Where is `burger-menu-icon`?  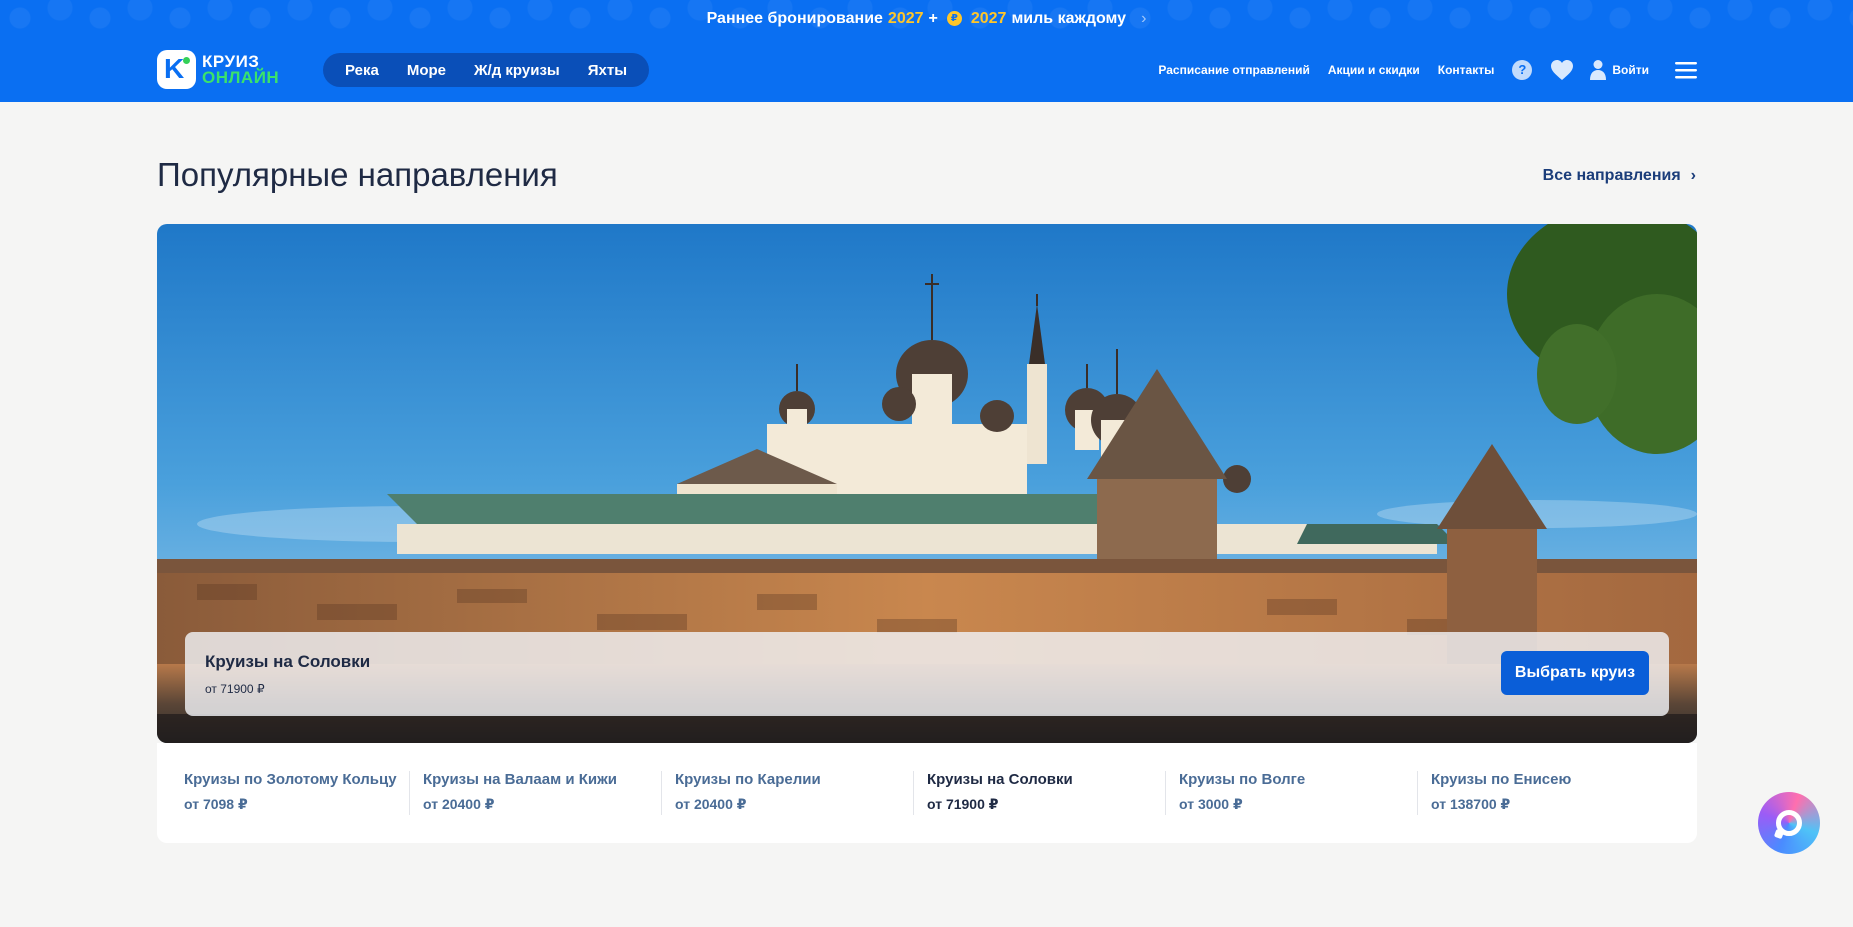
burger-menu-icon is located at coordinates (1686, 70).